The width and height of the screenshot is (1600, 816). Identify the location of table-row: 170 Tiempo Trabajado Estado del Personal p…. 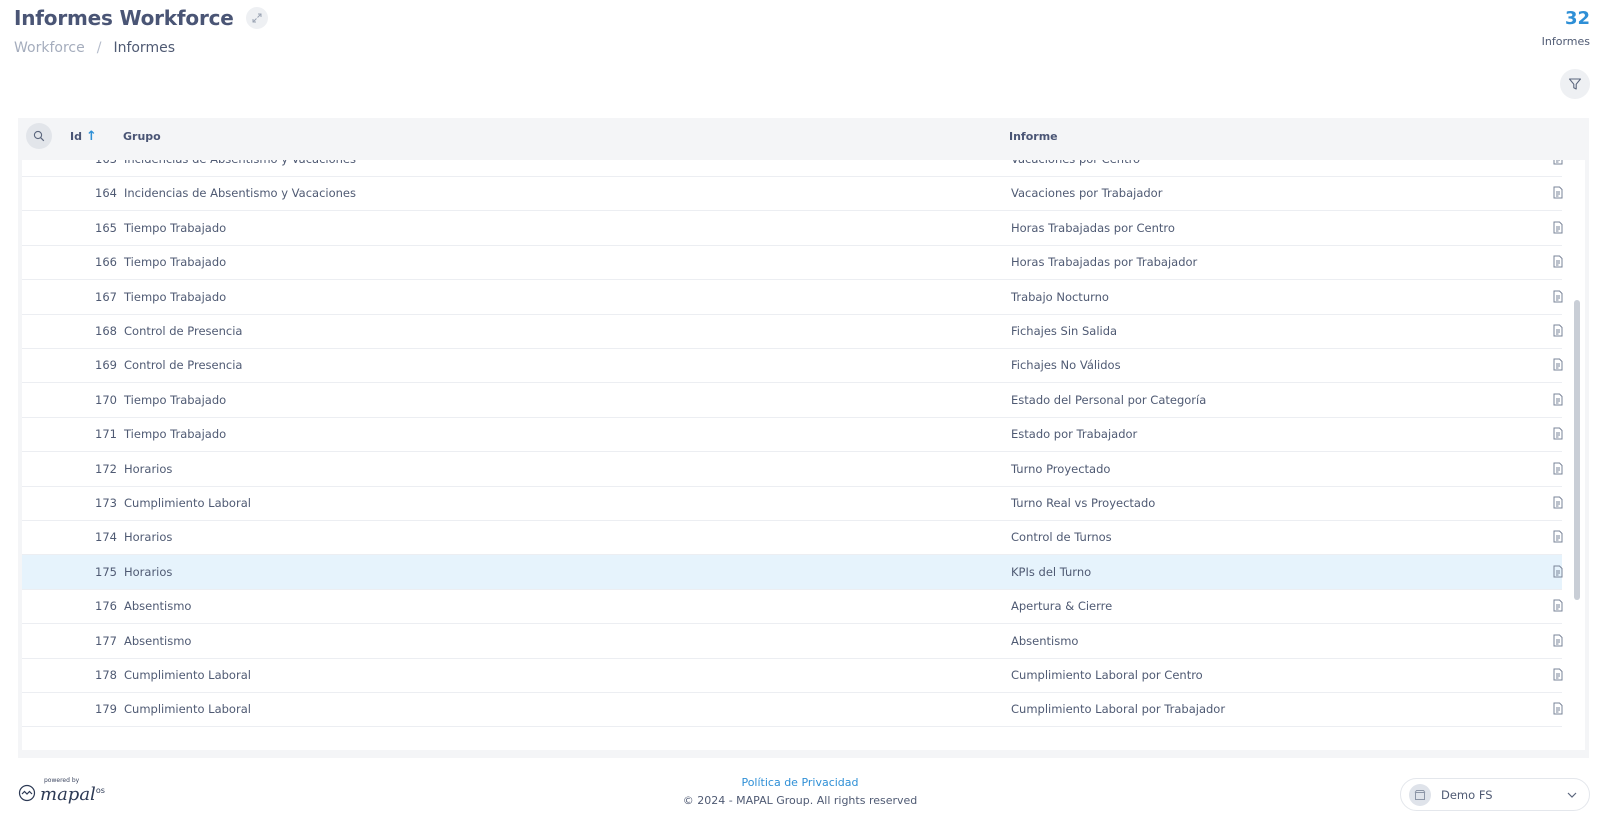
(792, 400).